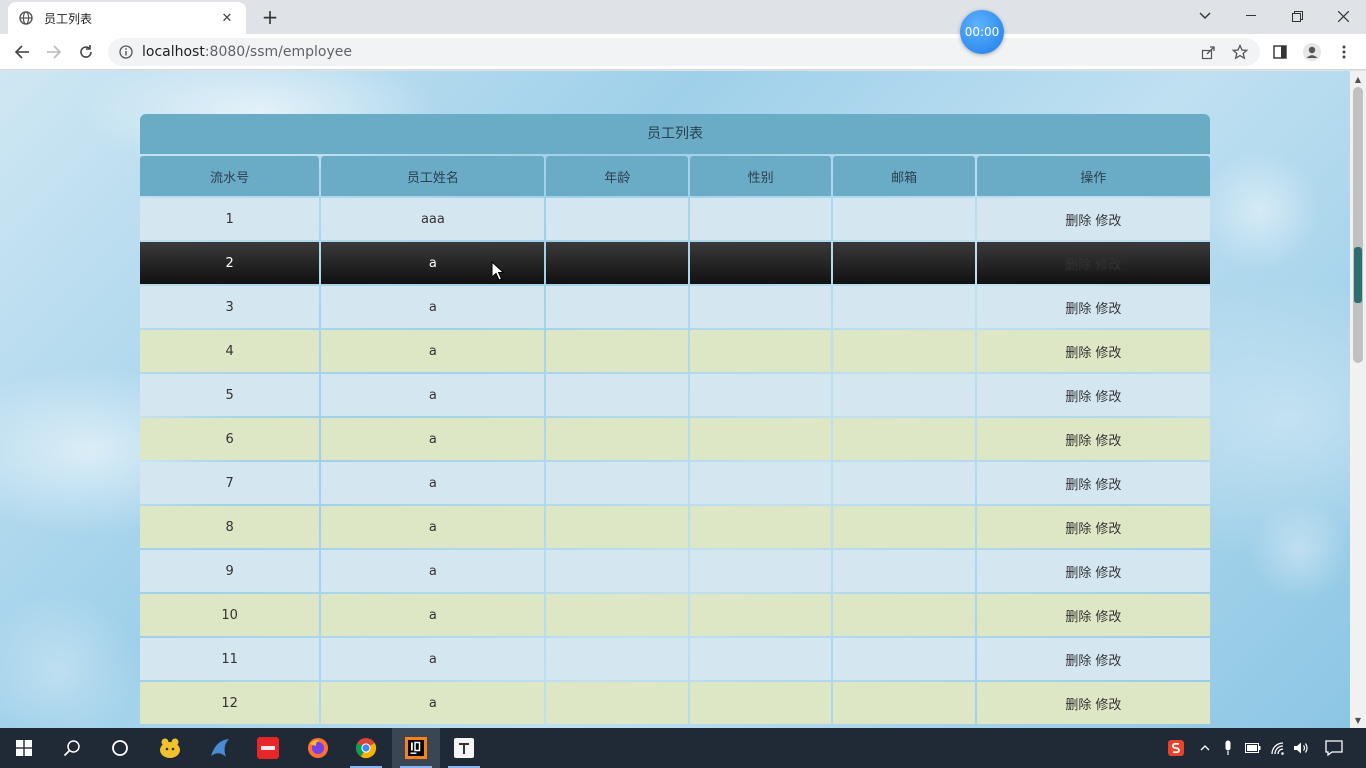  I want to click on browser-tab: 员工列表 ✕, so click(127, 18).